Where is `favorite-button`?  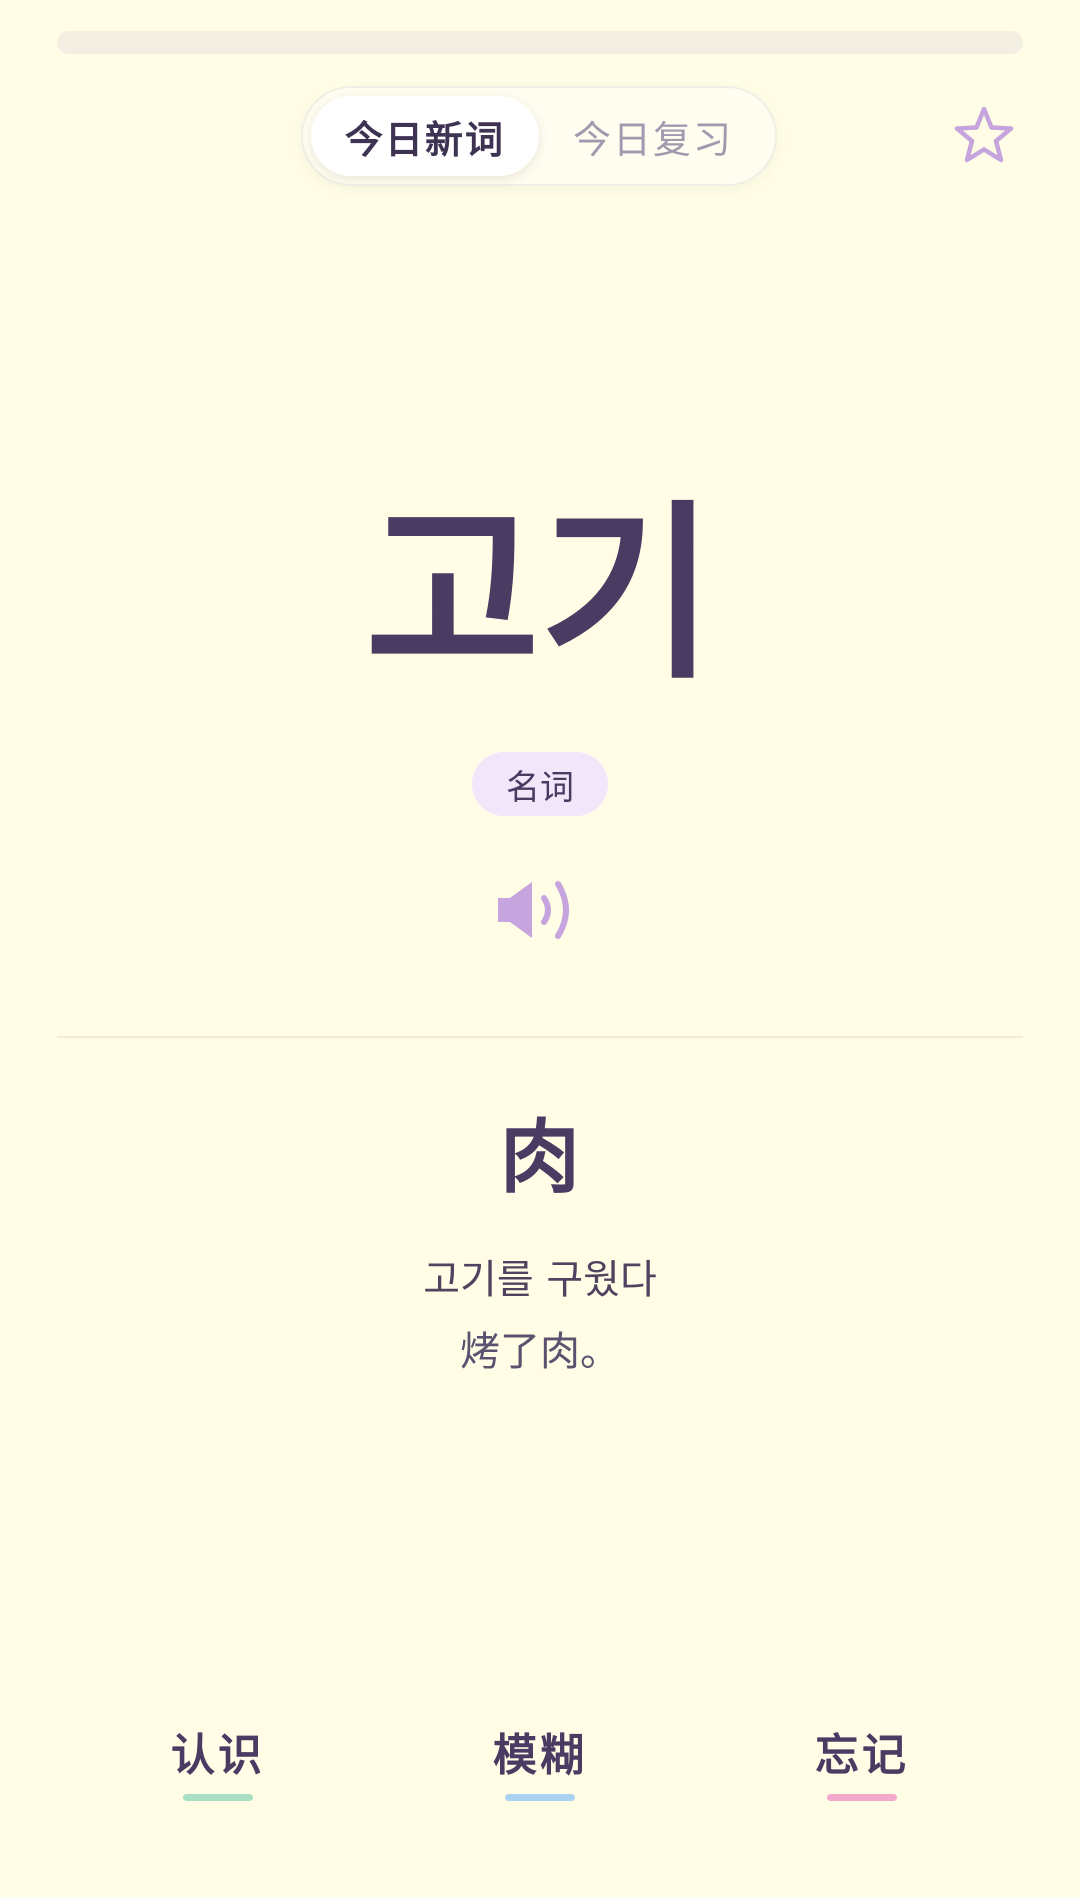
favorite-button is located at coordinates (984, 136).